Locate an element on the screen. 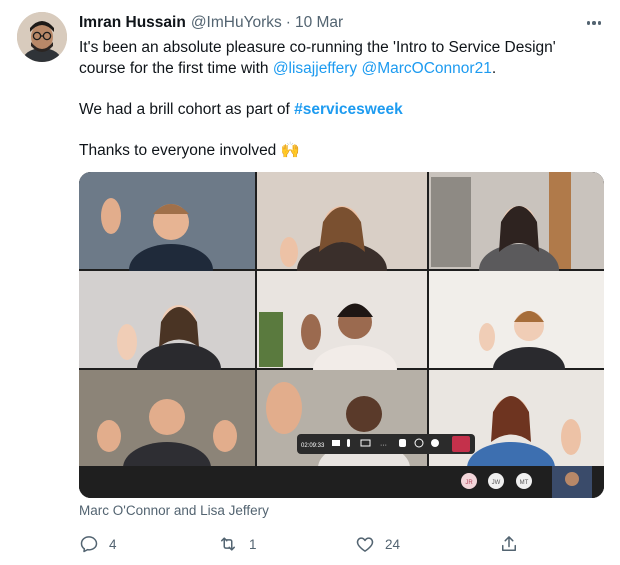 Image resolution: width=620 pixels, height=565 pixels. raise-hand-icon is located at coordinates (402, 443).